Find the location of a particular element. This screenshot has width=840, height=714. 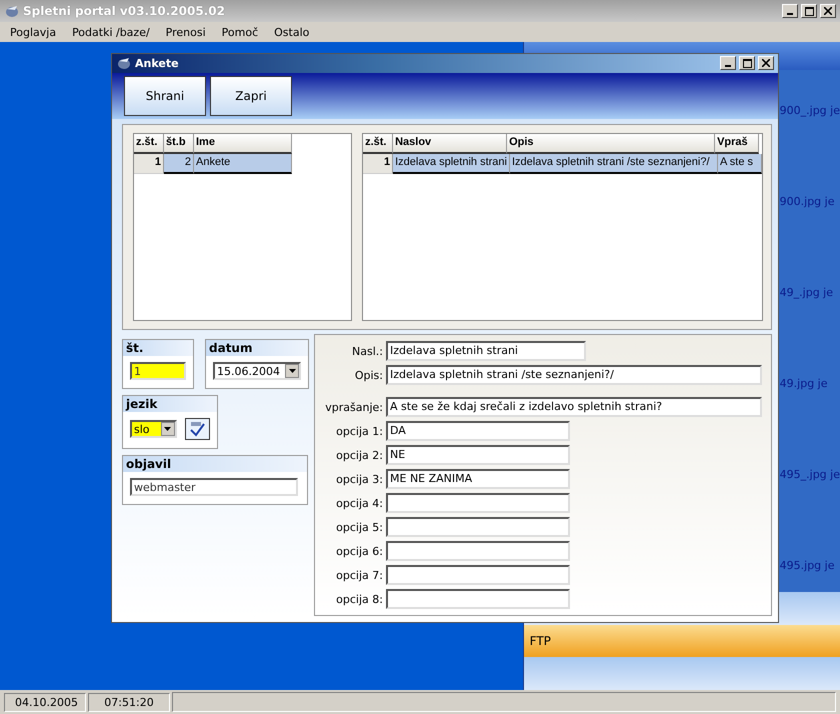

file-text: 495.jpg je is located at coordinates (807, 566).